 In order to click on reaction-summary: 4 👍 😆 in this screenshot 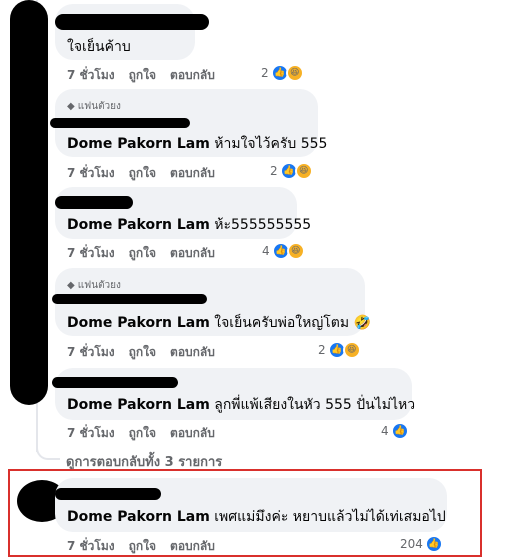, I will do `click(283, 251)`.